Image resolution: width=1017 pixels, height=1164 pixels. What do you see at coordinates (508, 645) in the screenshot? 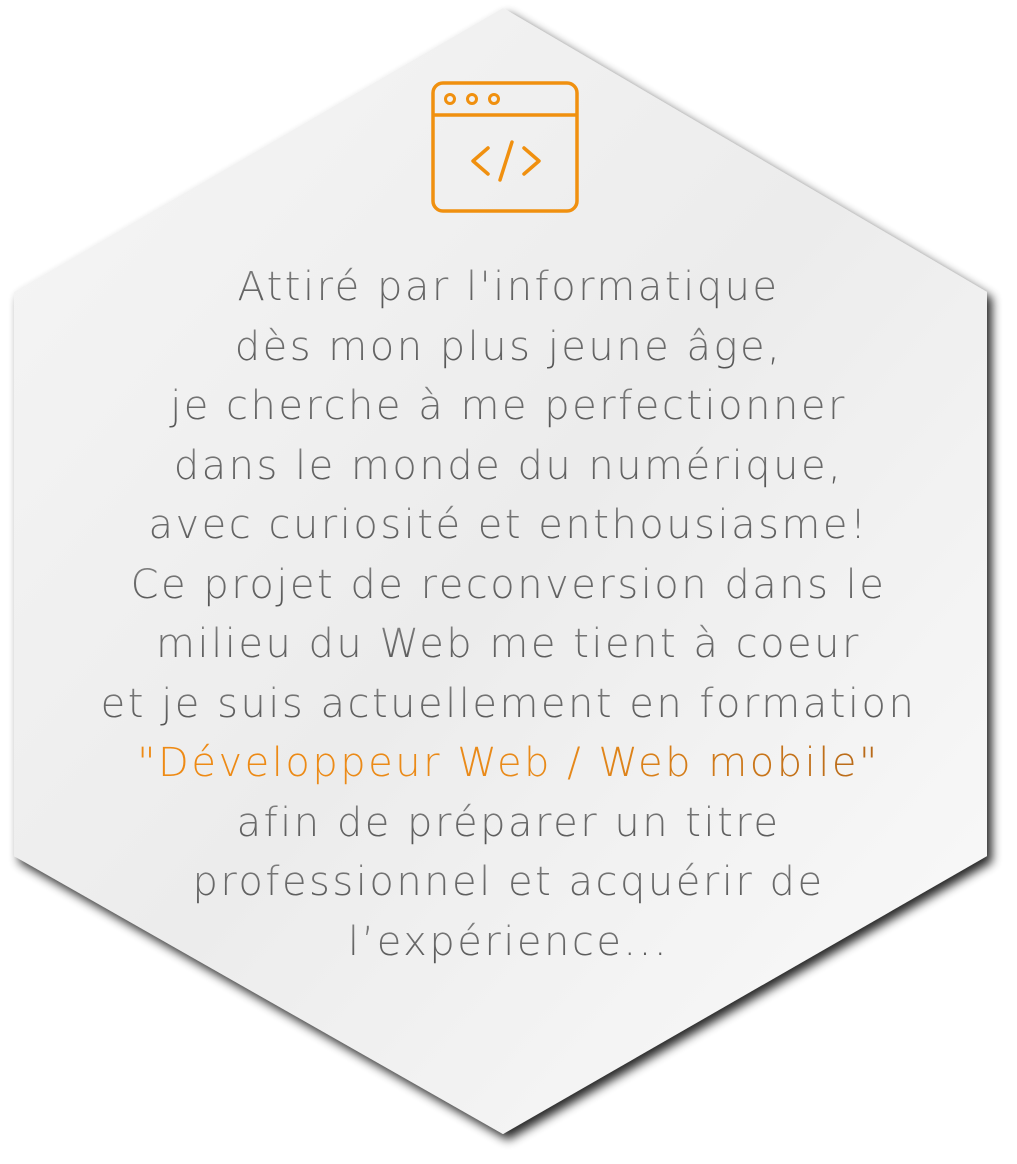
I see `paragraph-line: milieu du Web me tient à coeur` at bounding box center [508, 645].